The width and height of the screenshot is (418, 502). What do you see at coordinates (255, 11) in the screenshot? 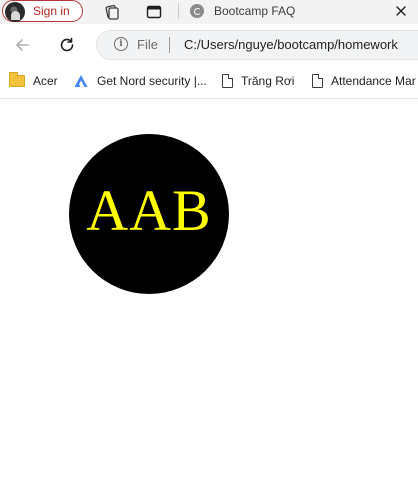
I see `tab-title: Bootcamp FAQ` at bounding box center [255, 11].